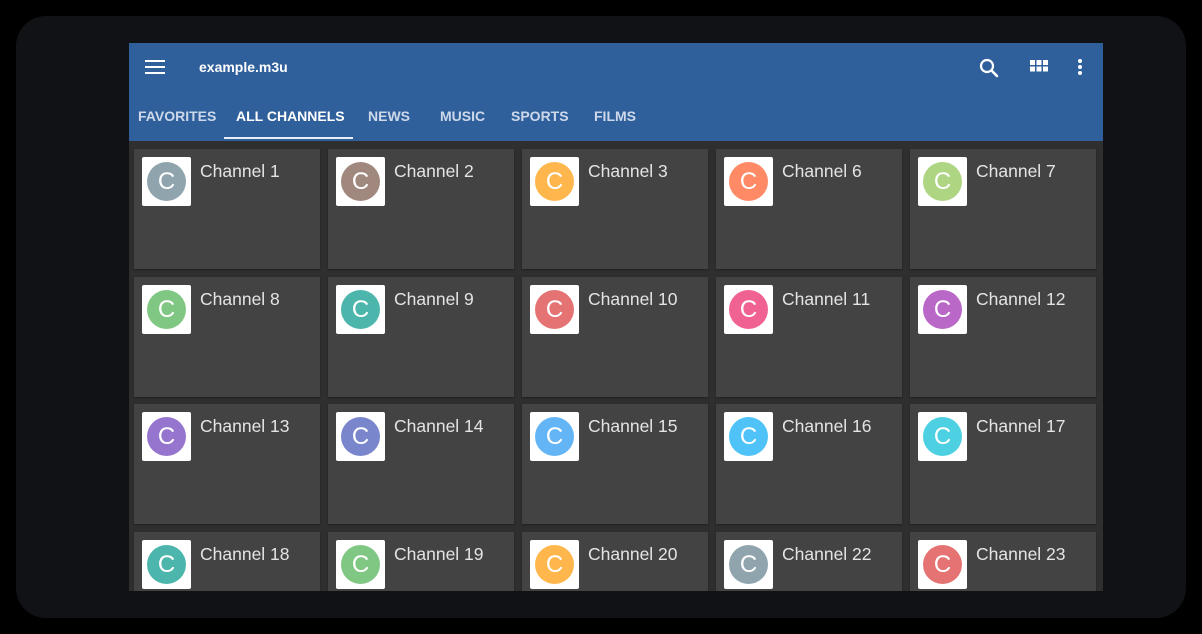  I want to click on channel-card: C Channel 23, so click(1003, 561).